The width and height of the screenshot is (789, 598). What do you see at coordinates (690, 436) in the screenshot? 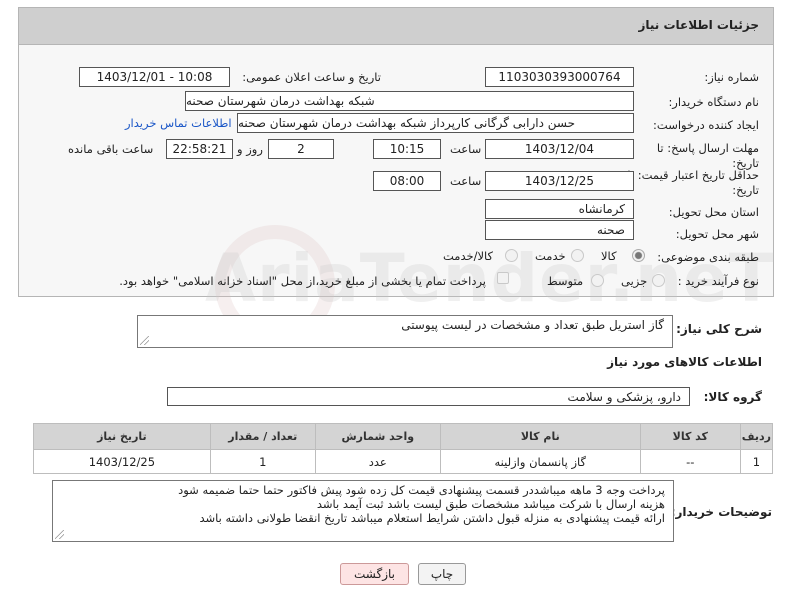
I see `col-code: کد کالا` at bounding box center [690, 436].